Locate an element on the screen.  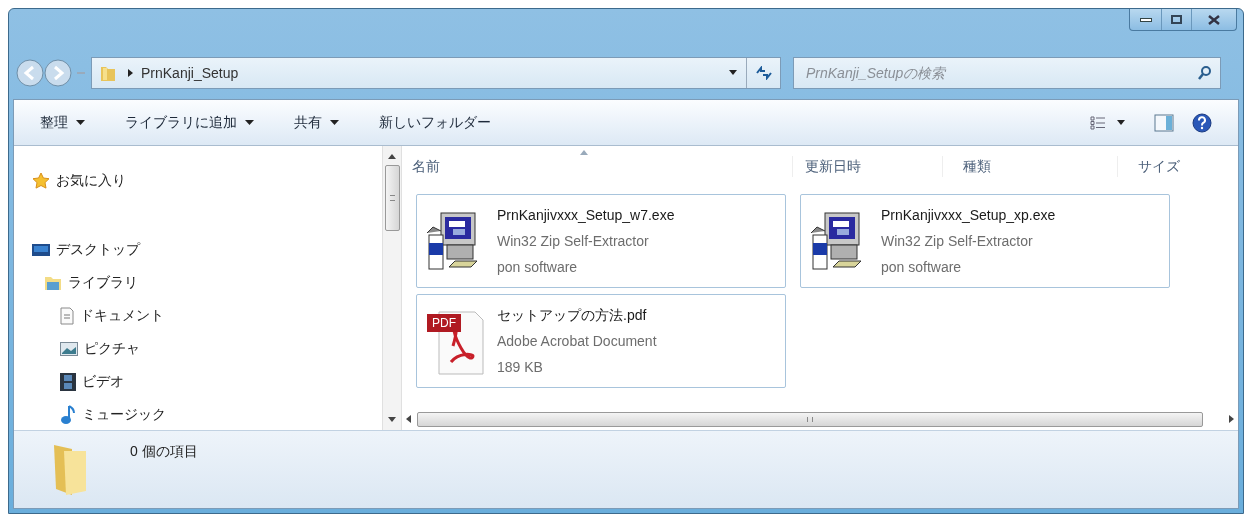
file-type: Adobe Acrobat Document is located at coordinates (577, 341).